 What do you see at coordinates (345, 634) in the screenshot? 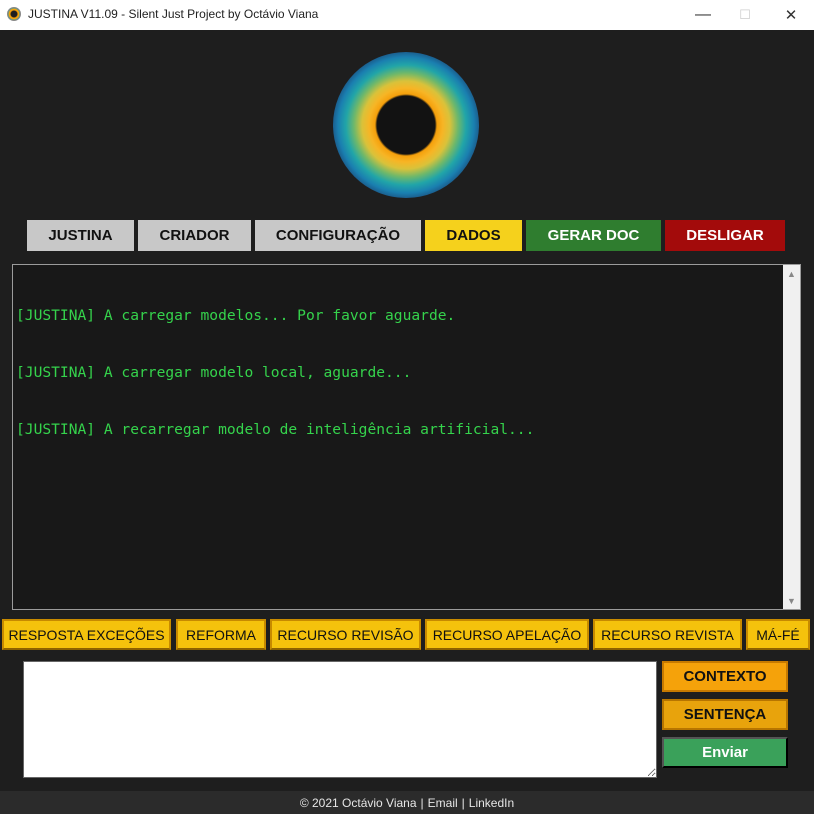
I see `recurso-revisao-button: RECURSO REVISÃO` at bounding box center [345, 634].